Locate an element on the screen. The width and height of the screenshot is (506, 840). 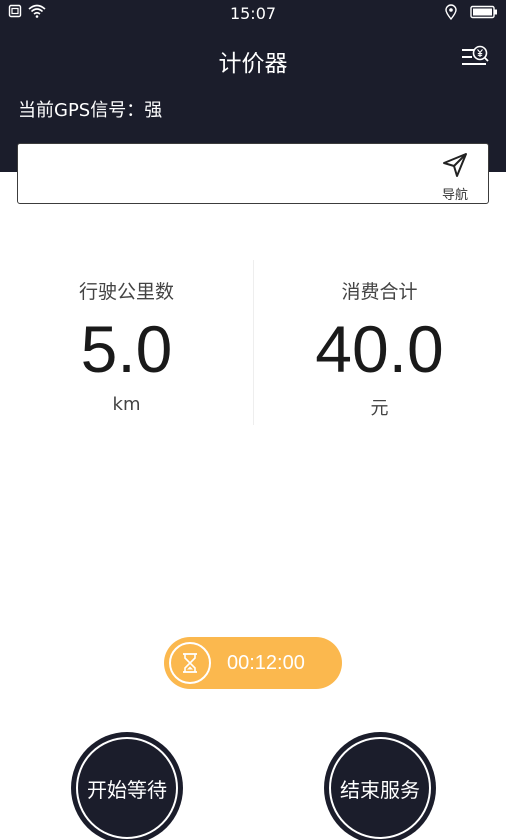
status-right is located at coordinates (471, 14).